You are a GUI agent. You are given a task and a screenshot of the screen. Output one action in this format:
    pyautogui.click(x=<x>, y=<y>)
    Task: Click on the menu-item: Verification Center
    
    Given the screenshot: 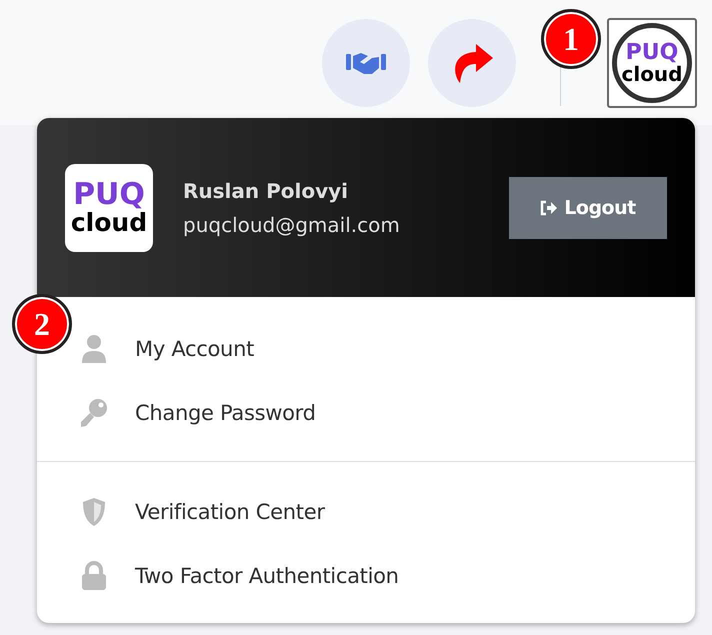 What is the action you would take?
    pyautogui.click(x=387, y=512)
    